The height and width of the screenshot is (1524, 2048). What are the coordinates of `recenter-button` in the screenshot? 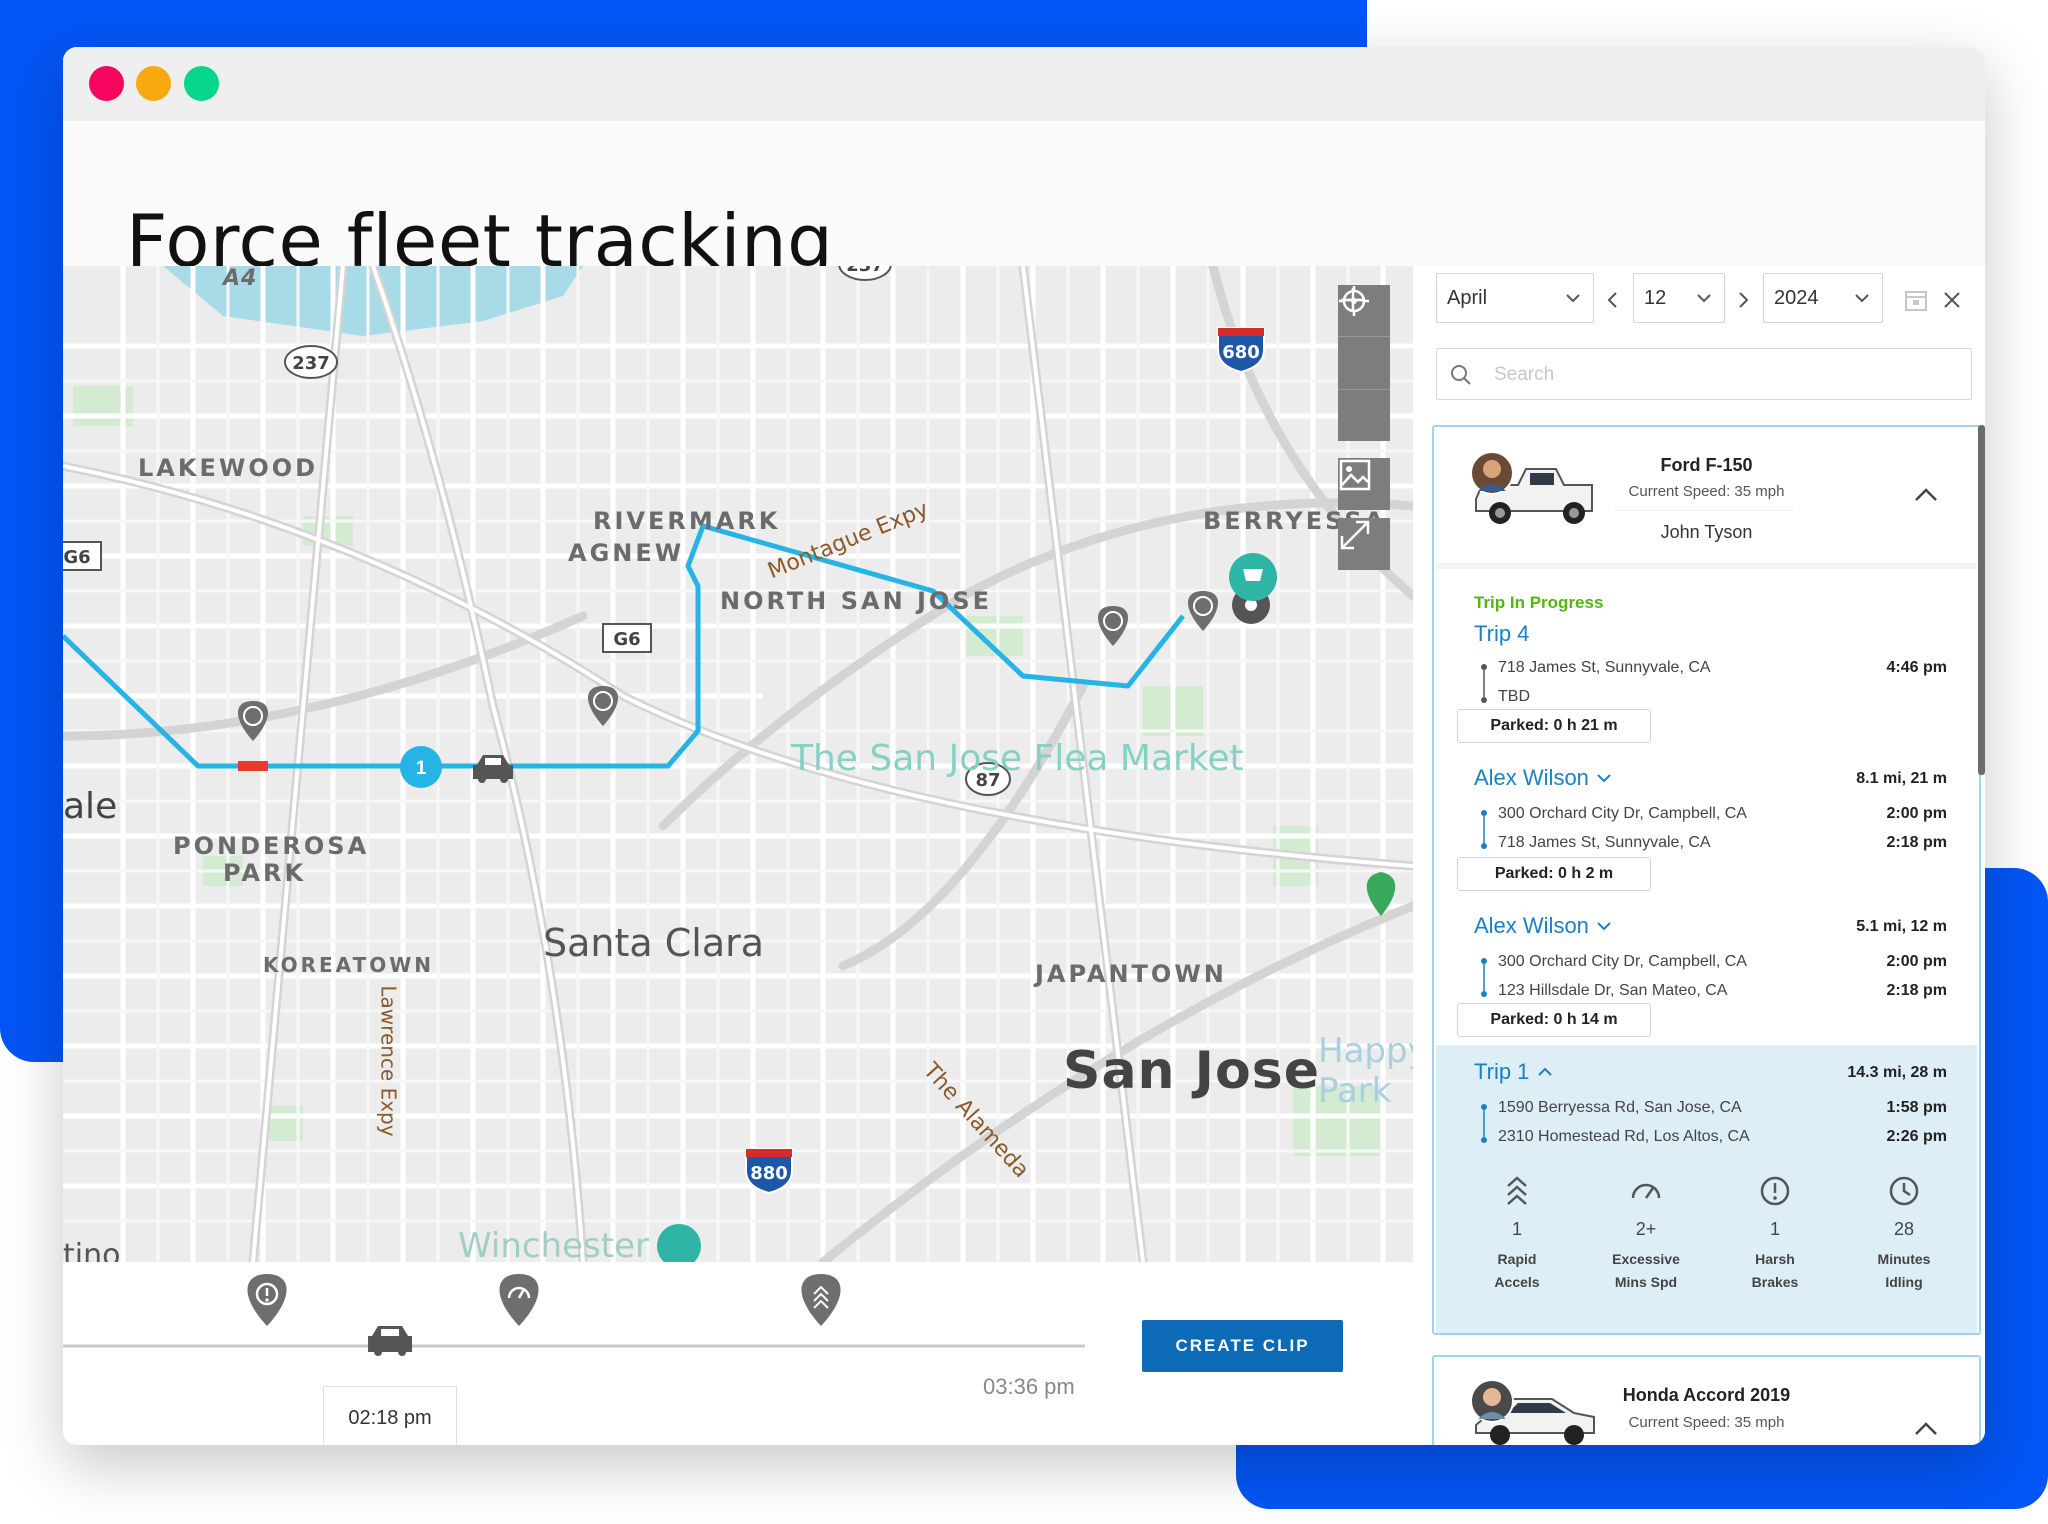 It's located at (1364, 363).